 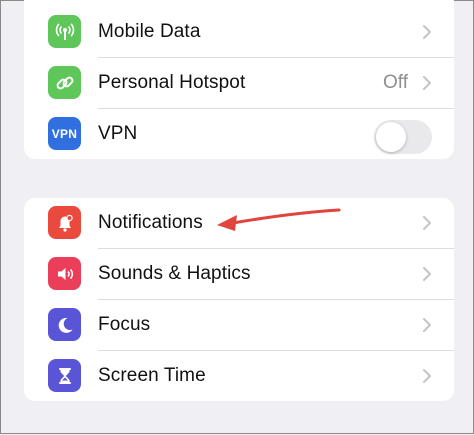 I want to click on row-vpn: VPN VPN, so click(x=239, y=134).